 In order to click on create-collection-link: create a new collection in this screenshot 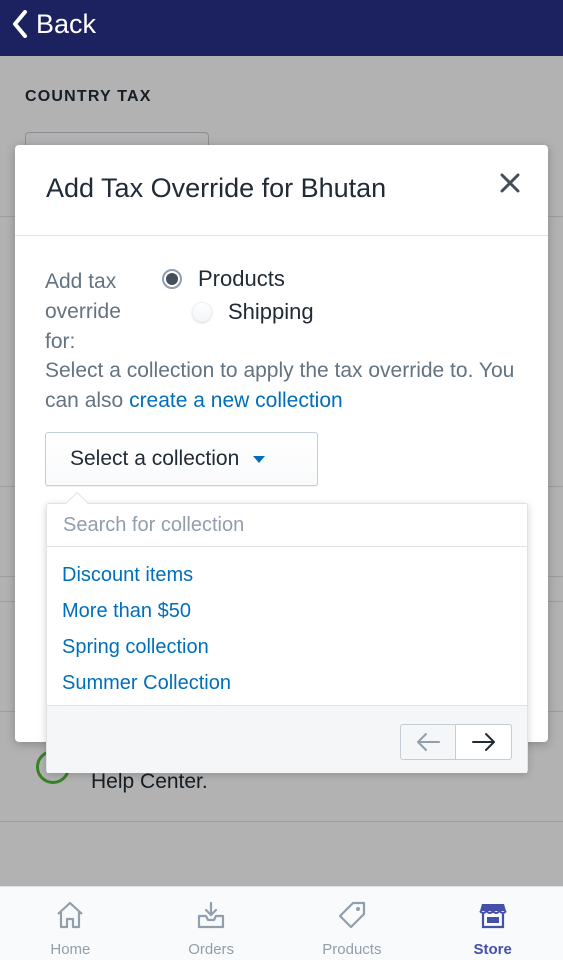, I will do `click(236, 400)`.